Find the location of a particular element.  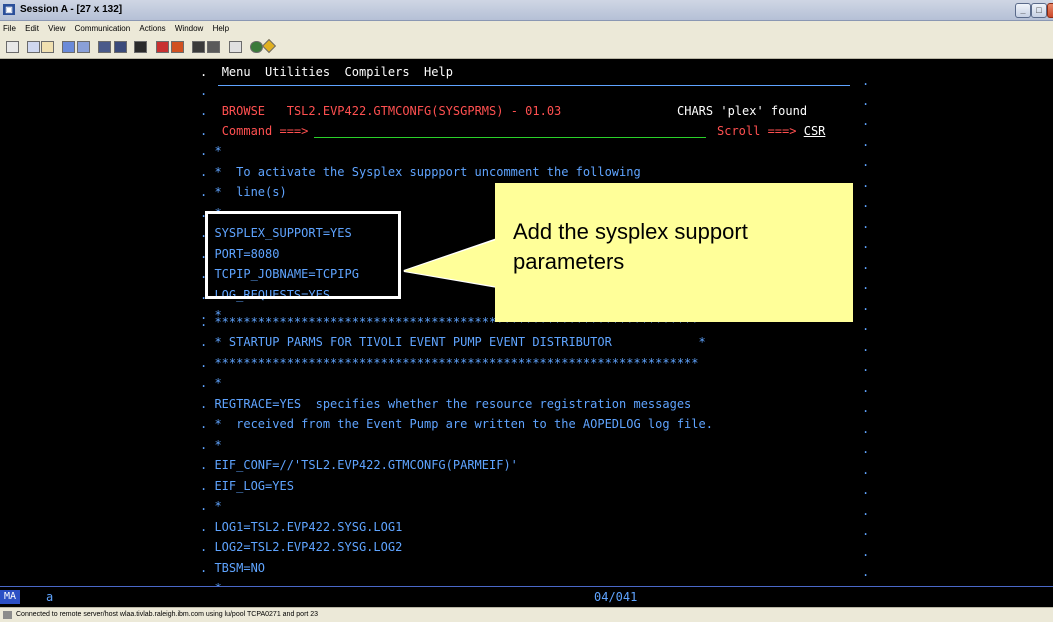

globe-icon is located at coordinates (256, 47).